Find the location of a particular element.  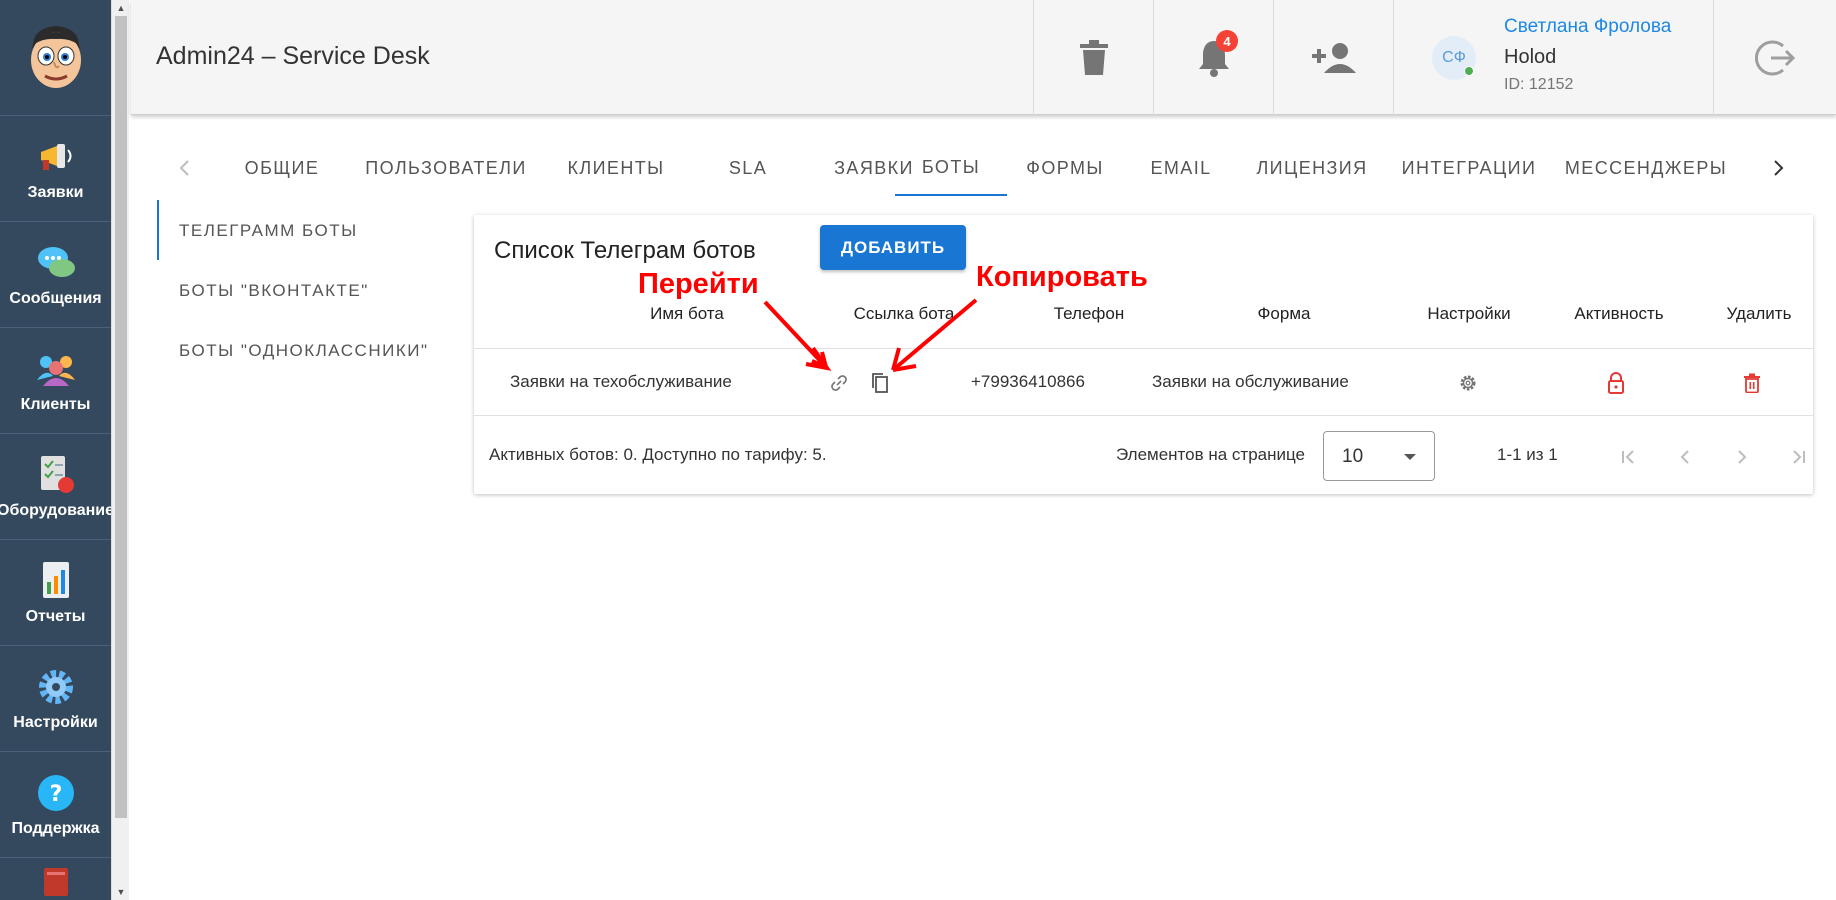

scroll-up-arrow-icon: ▲ is located at coordinates (121, 8).